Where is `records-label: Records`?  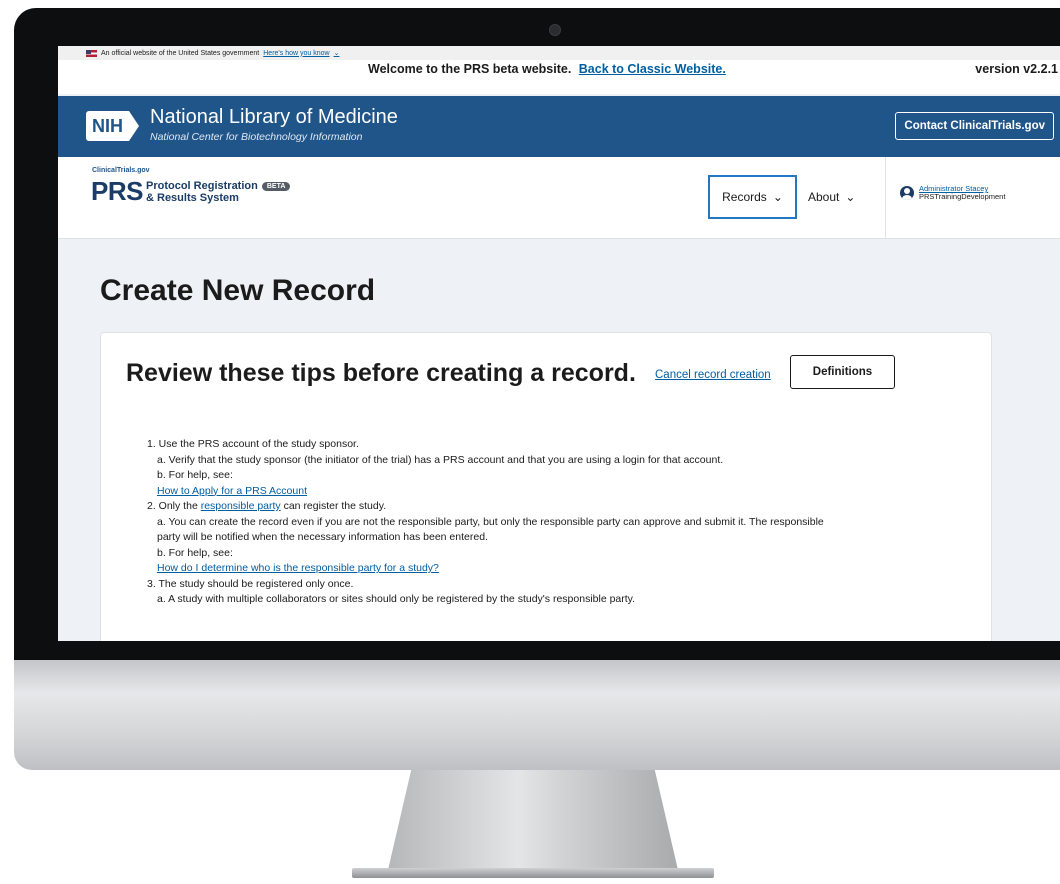 records-label: Records is located at coordinates (744, 197).